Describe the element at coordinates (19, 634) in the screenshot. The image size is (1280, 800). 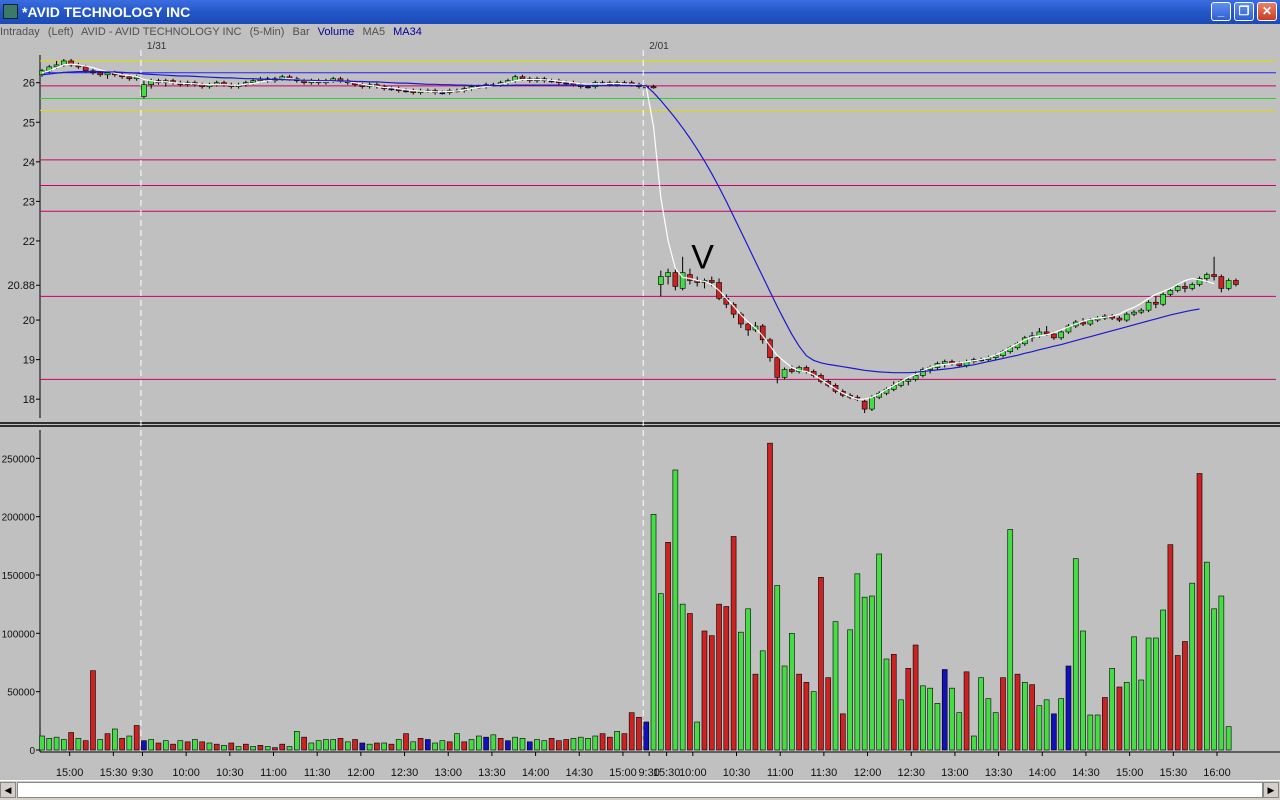
I see `volume-tick-label: 100000` at that location.